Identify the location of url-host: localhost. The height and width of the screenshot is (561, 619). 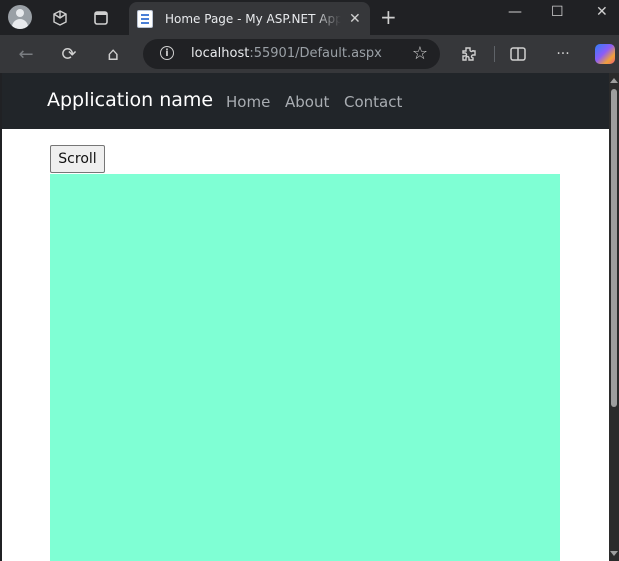
(220, 53).